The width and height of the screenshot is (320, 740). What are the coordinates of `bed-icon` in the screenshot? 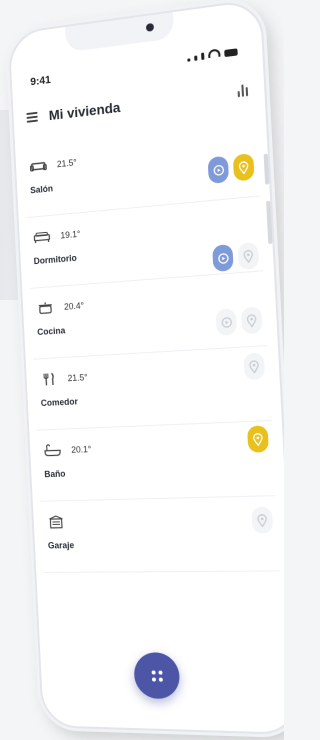 It's located at (41, 237).